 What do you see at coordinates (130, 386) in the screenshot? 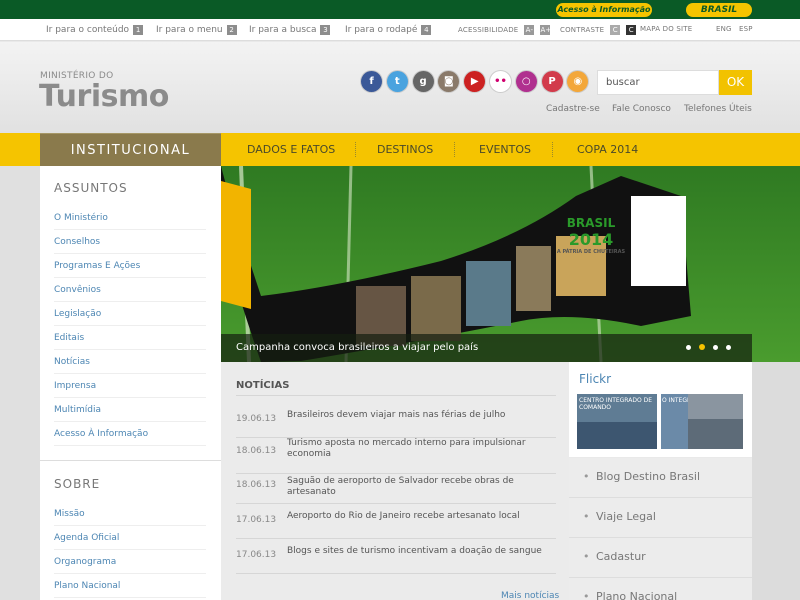
I see `sidebar-item: Imprensa` at bounding box center [130, 386].